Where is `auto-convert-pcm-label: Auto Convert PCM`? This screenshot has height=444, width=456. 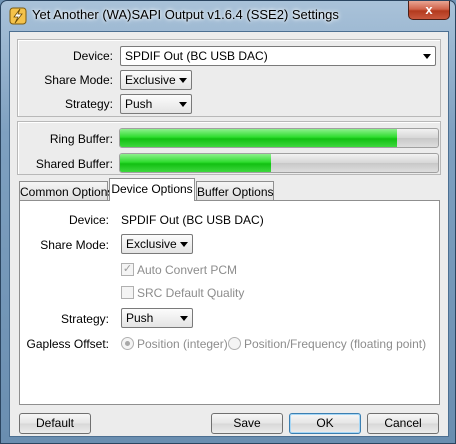
auto-convert-pcm-label: Auto Convert PCM is located at coordinates (187, 270).